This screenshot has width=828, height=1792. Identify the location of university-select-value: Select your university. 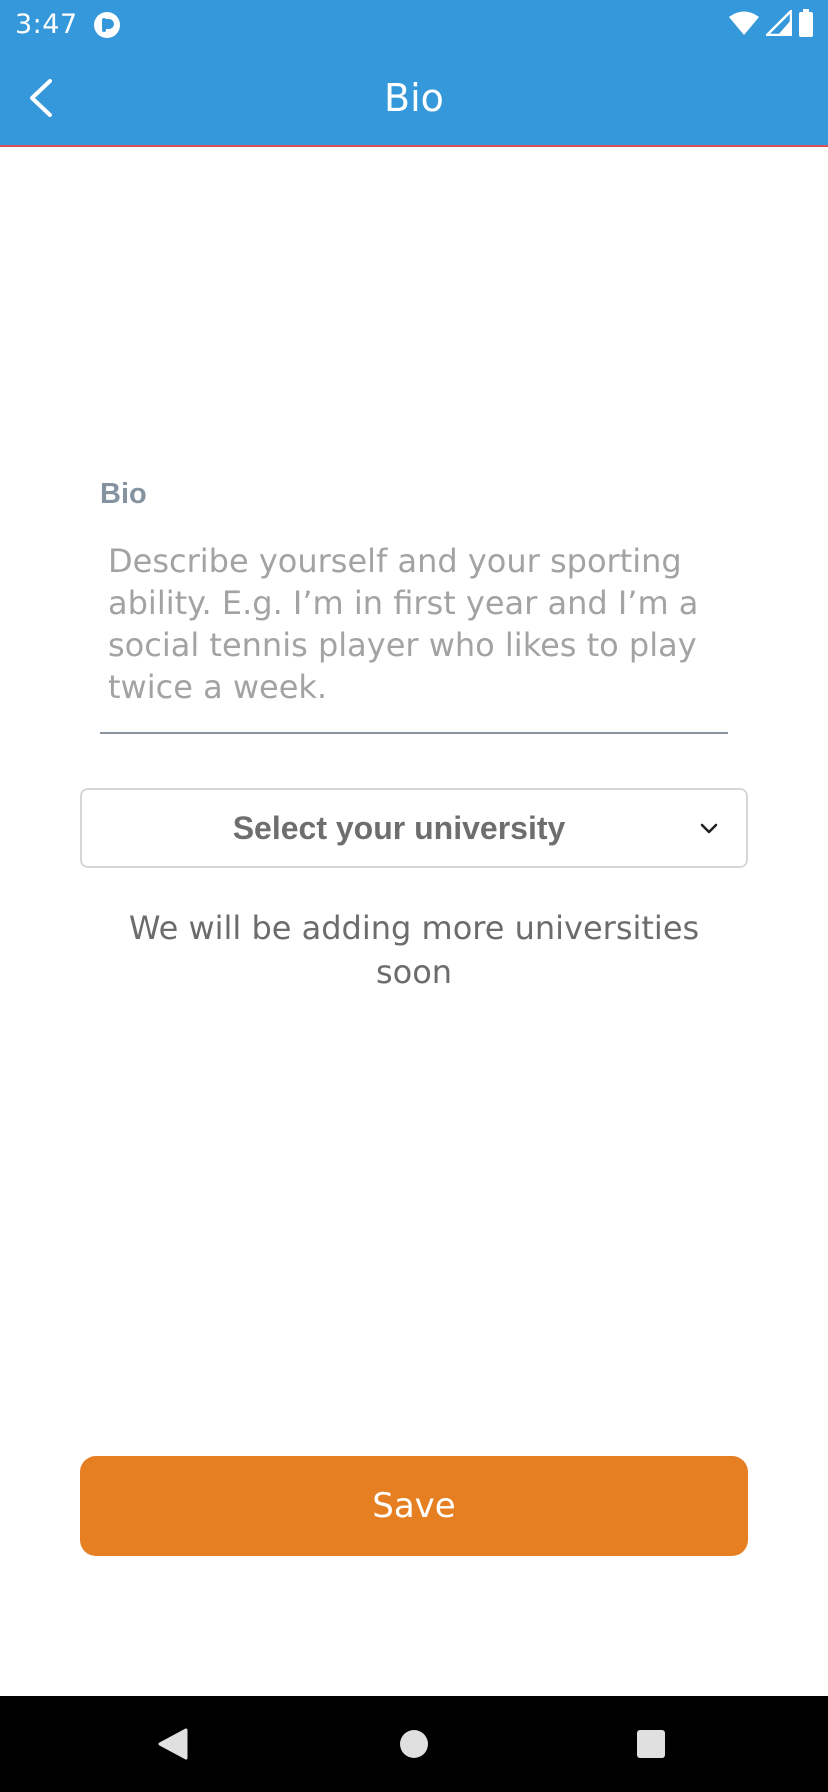
(399, 828).